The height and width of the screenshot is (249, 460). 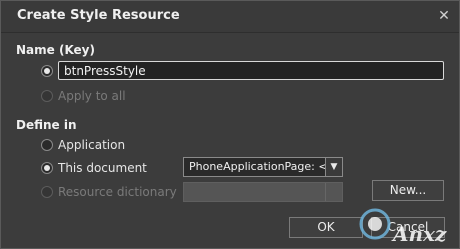 I want to click on title-bar: Create Style Resource ✕, so click(x=230, y=17).